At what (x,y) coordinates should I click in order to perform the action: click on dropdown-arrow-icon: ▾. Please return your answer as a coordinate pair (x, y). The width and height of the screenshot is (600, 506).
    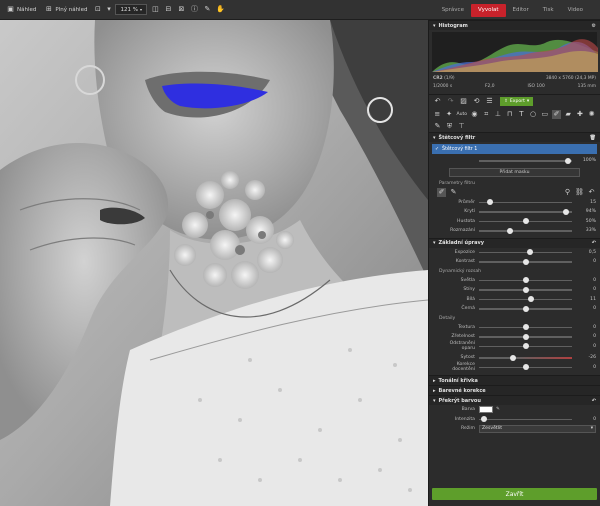
    Looking at the image, I should click on (108, 9).